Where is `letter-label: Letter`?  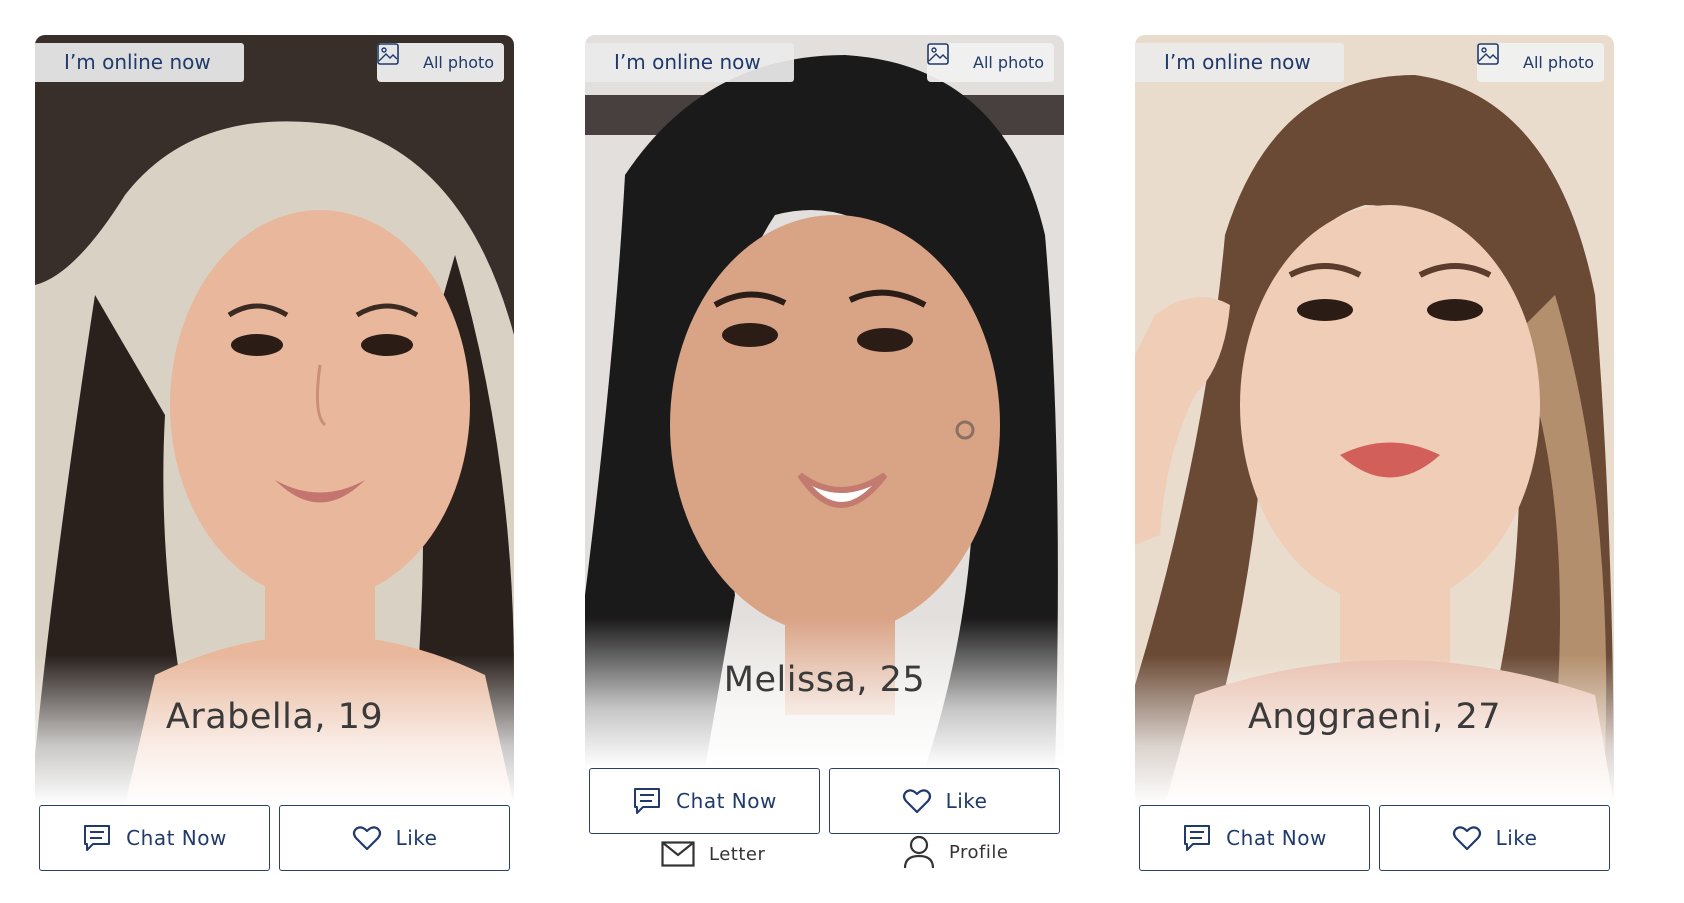
letter-label: Letter is located at coordinates (737, 854).